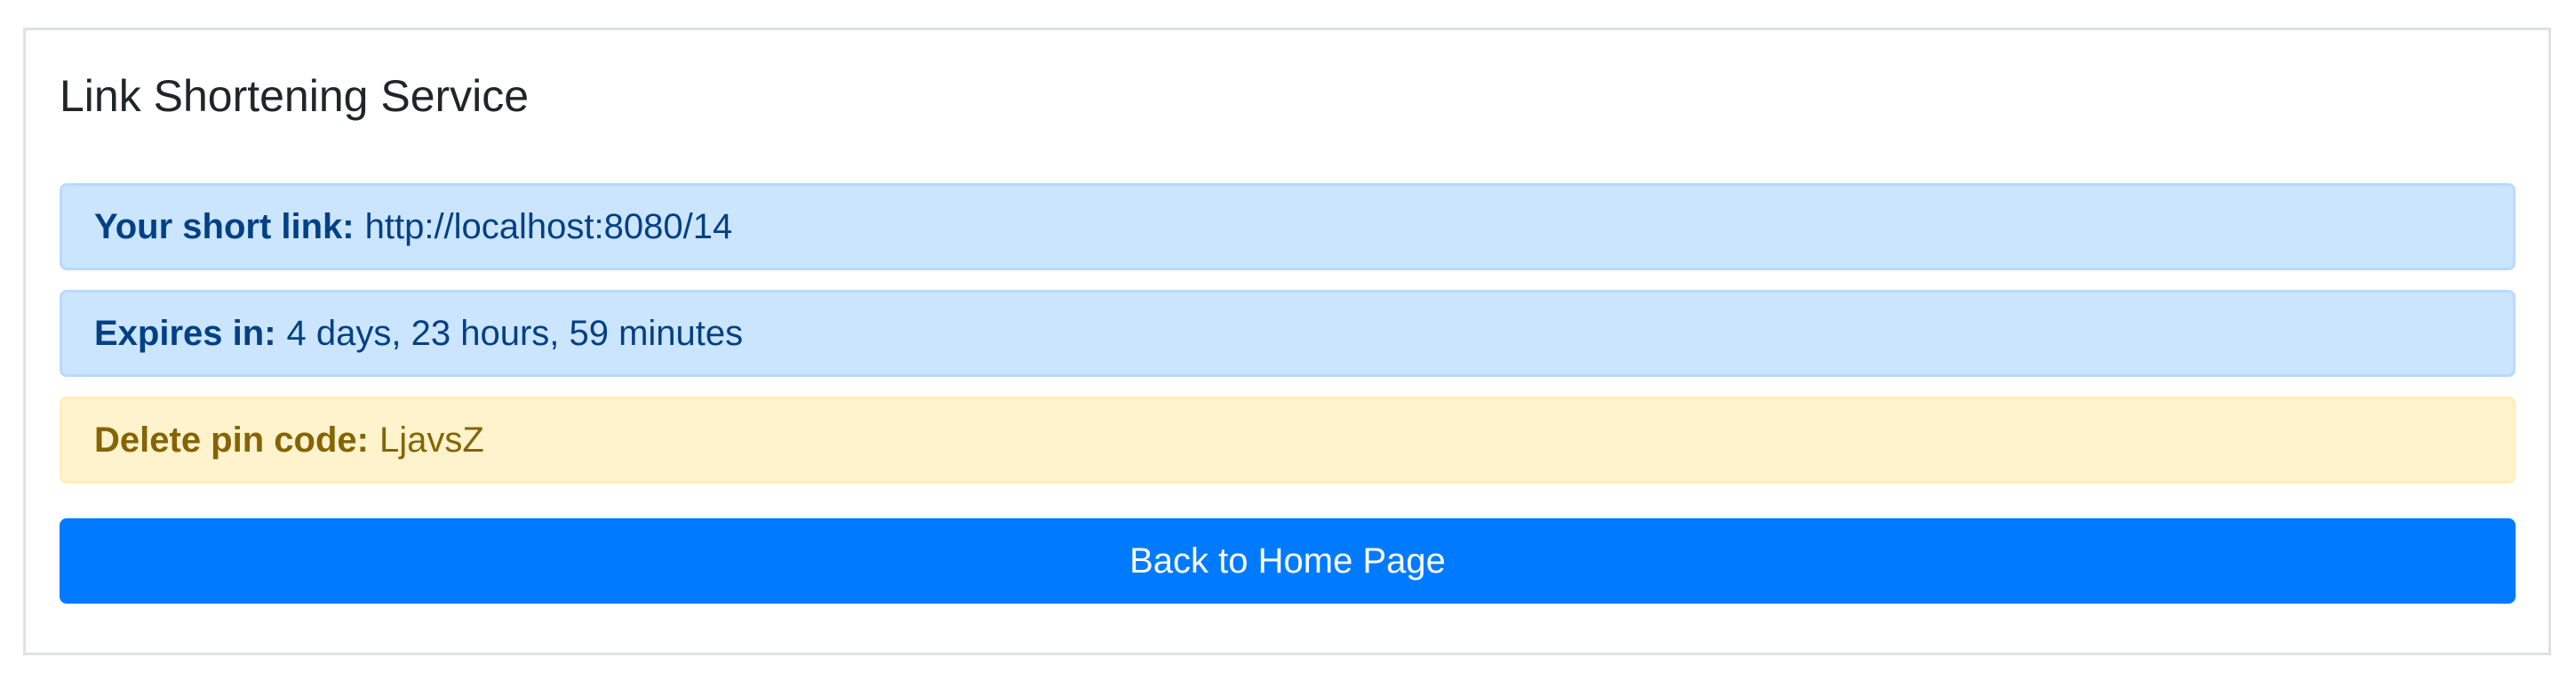 This screenshot has height=689, width=2576. Describe the element at coordinates (515, 333) in the screenshot. I see `expires-value: 4 days, 23 hours, 59 minutes` at that location.